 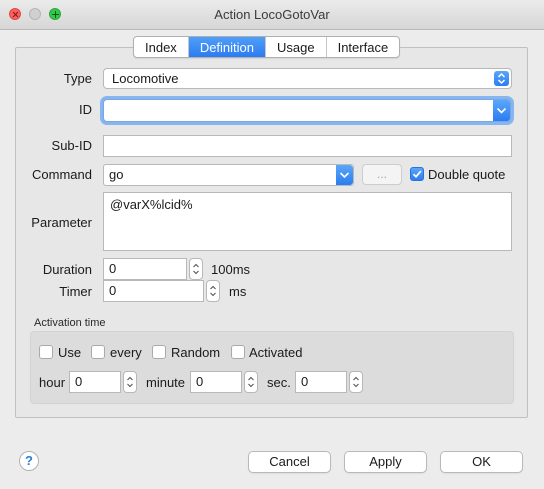 What do you see at coordinates (296, 47) in the screenshot?
I see `tab-usage: Usage` at bounding box center [296, 47].